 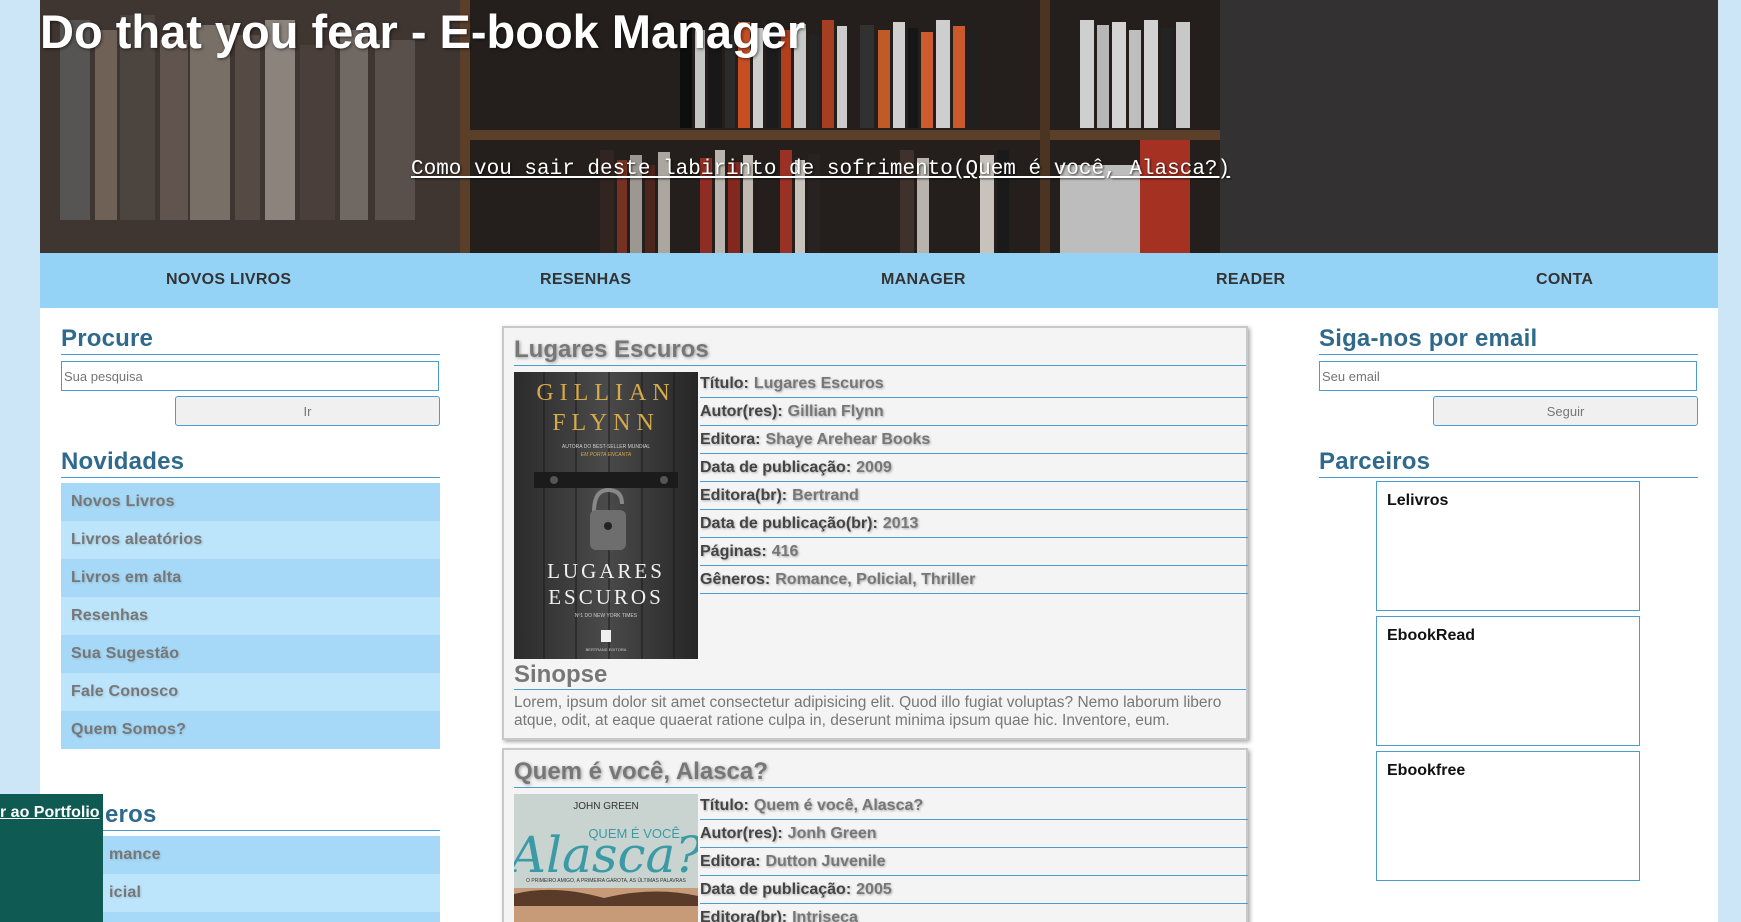 I want to click on svg-text: FLYNN, so click(x=606, y=423).